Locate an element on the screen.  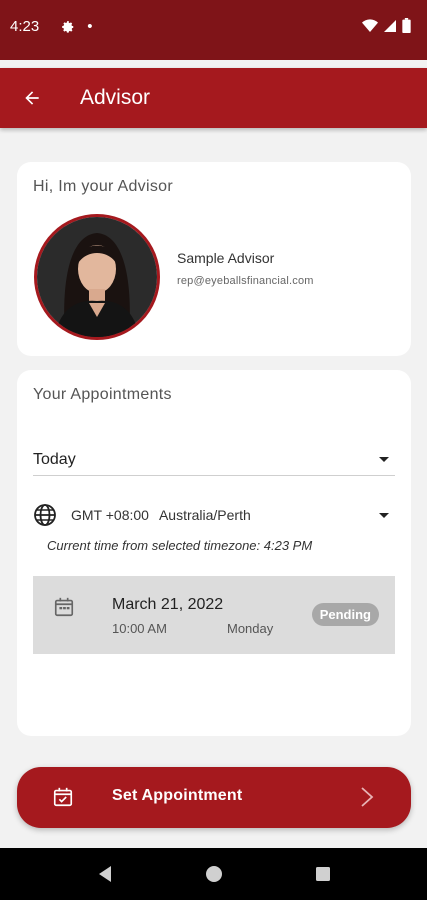
timezone-select: GMT +08:00 Australia/Perth is located at coordinates (214, 515).